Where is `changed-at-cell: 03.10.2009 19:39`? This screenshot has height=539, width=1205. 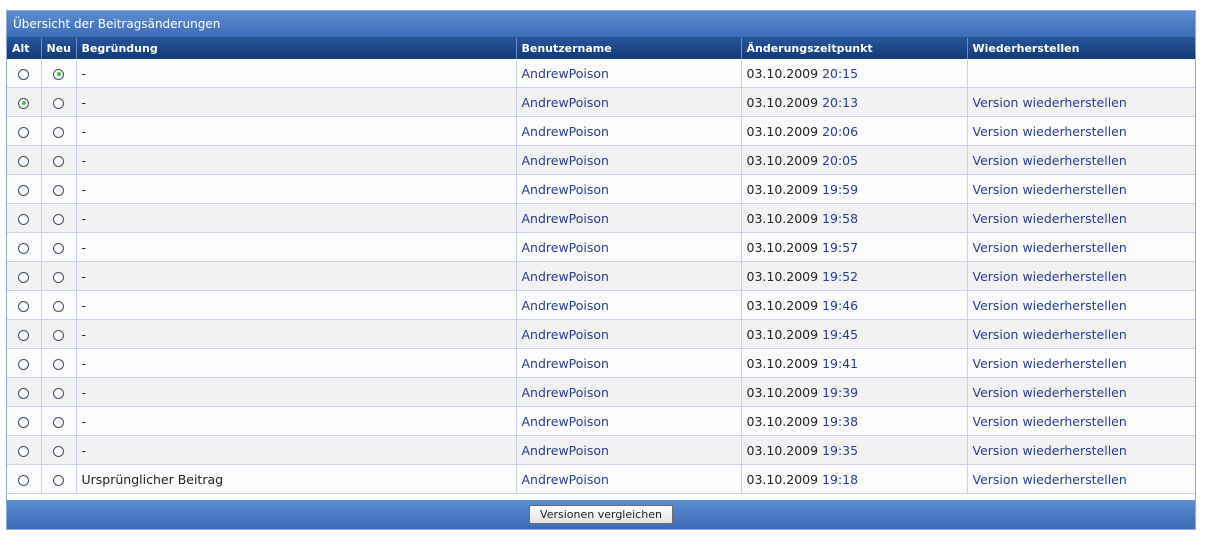 changed-at-cell: 03.10.2009 19:39 is located at coordinates (854, 392).